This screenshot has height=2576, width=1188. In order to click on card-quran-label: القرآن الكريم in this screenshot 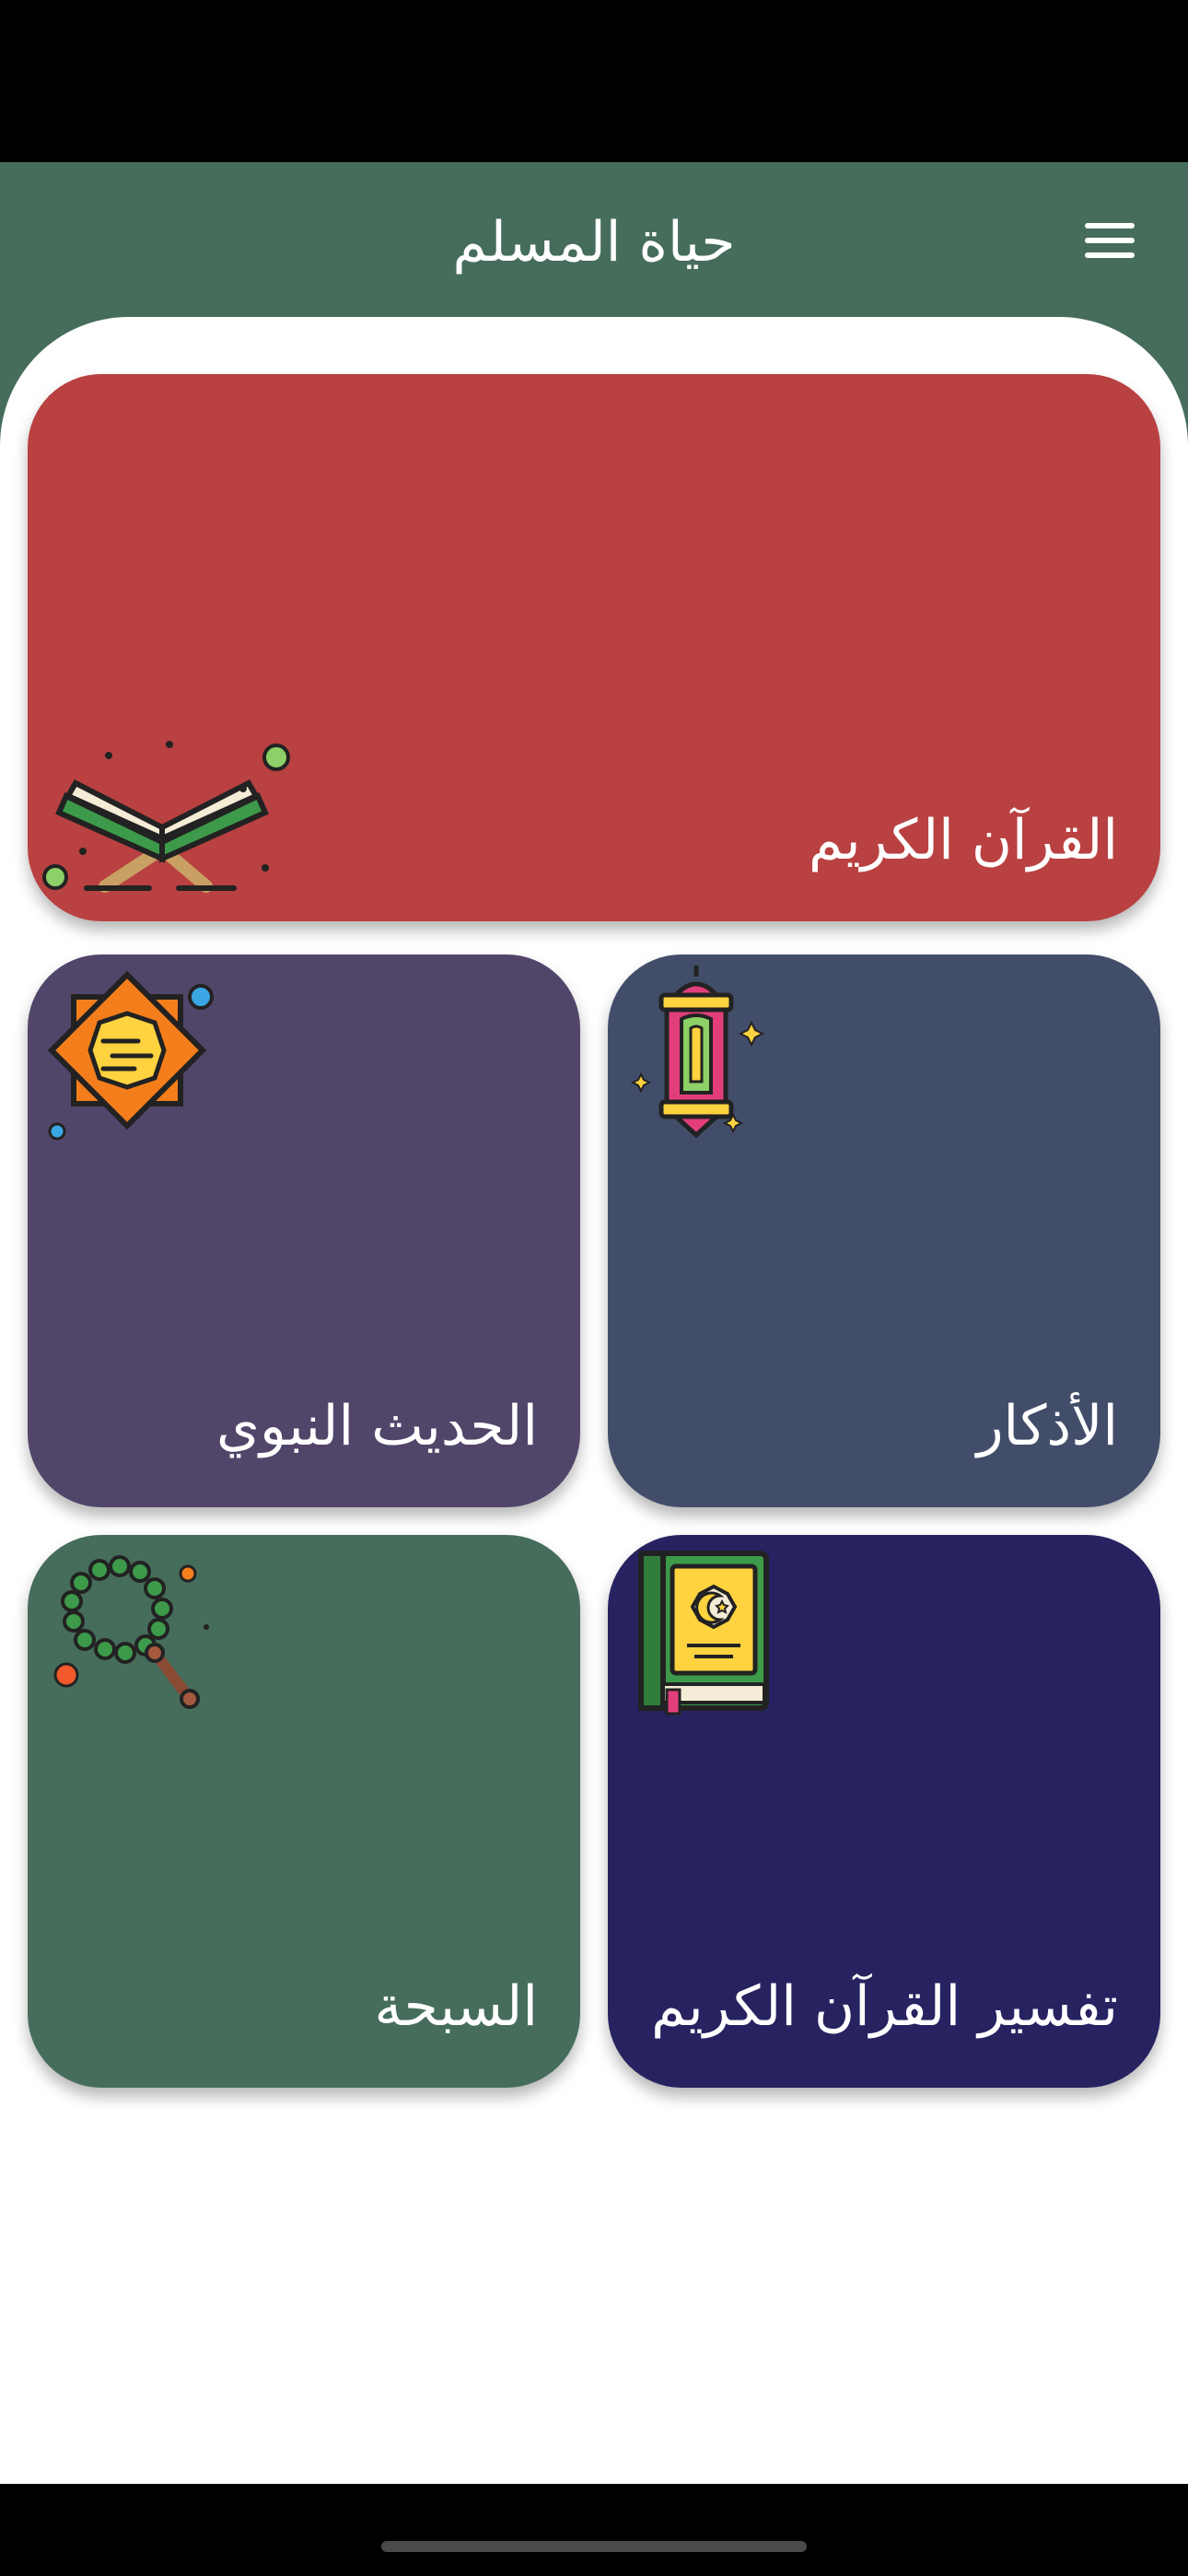, I will do `click(963, 840)`.